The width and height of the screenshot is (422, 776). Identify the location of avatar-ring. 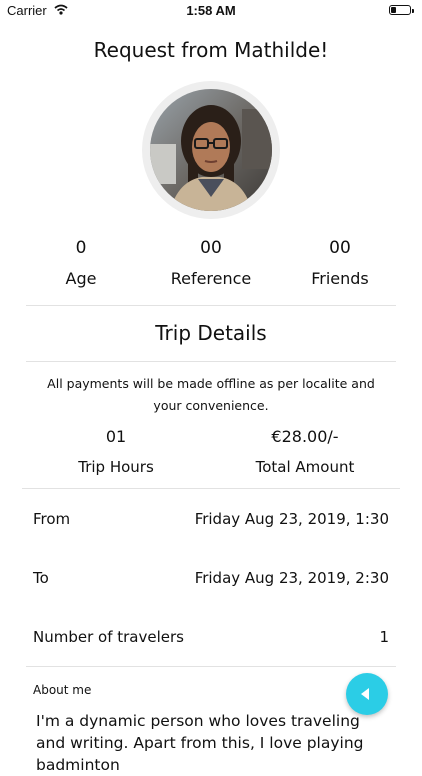
(211, 150).